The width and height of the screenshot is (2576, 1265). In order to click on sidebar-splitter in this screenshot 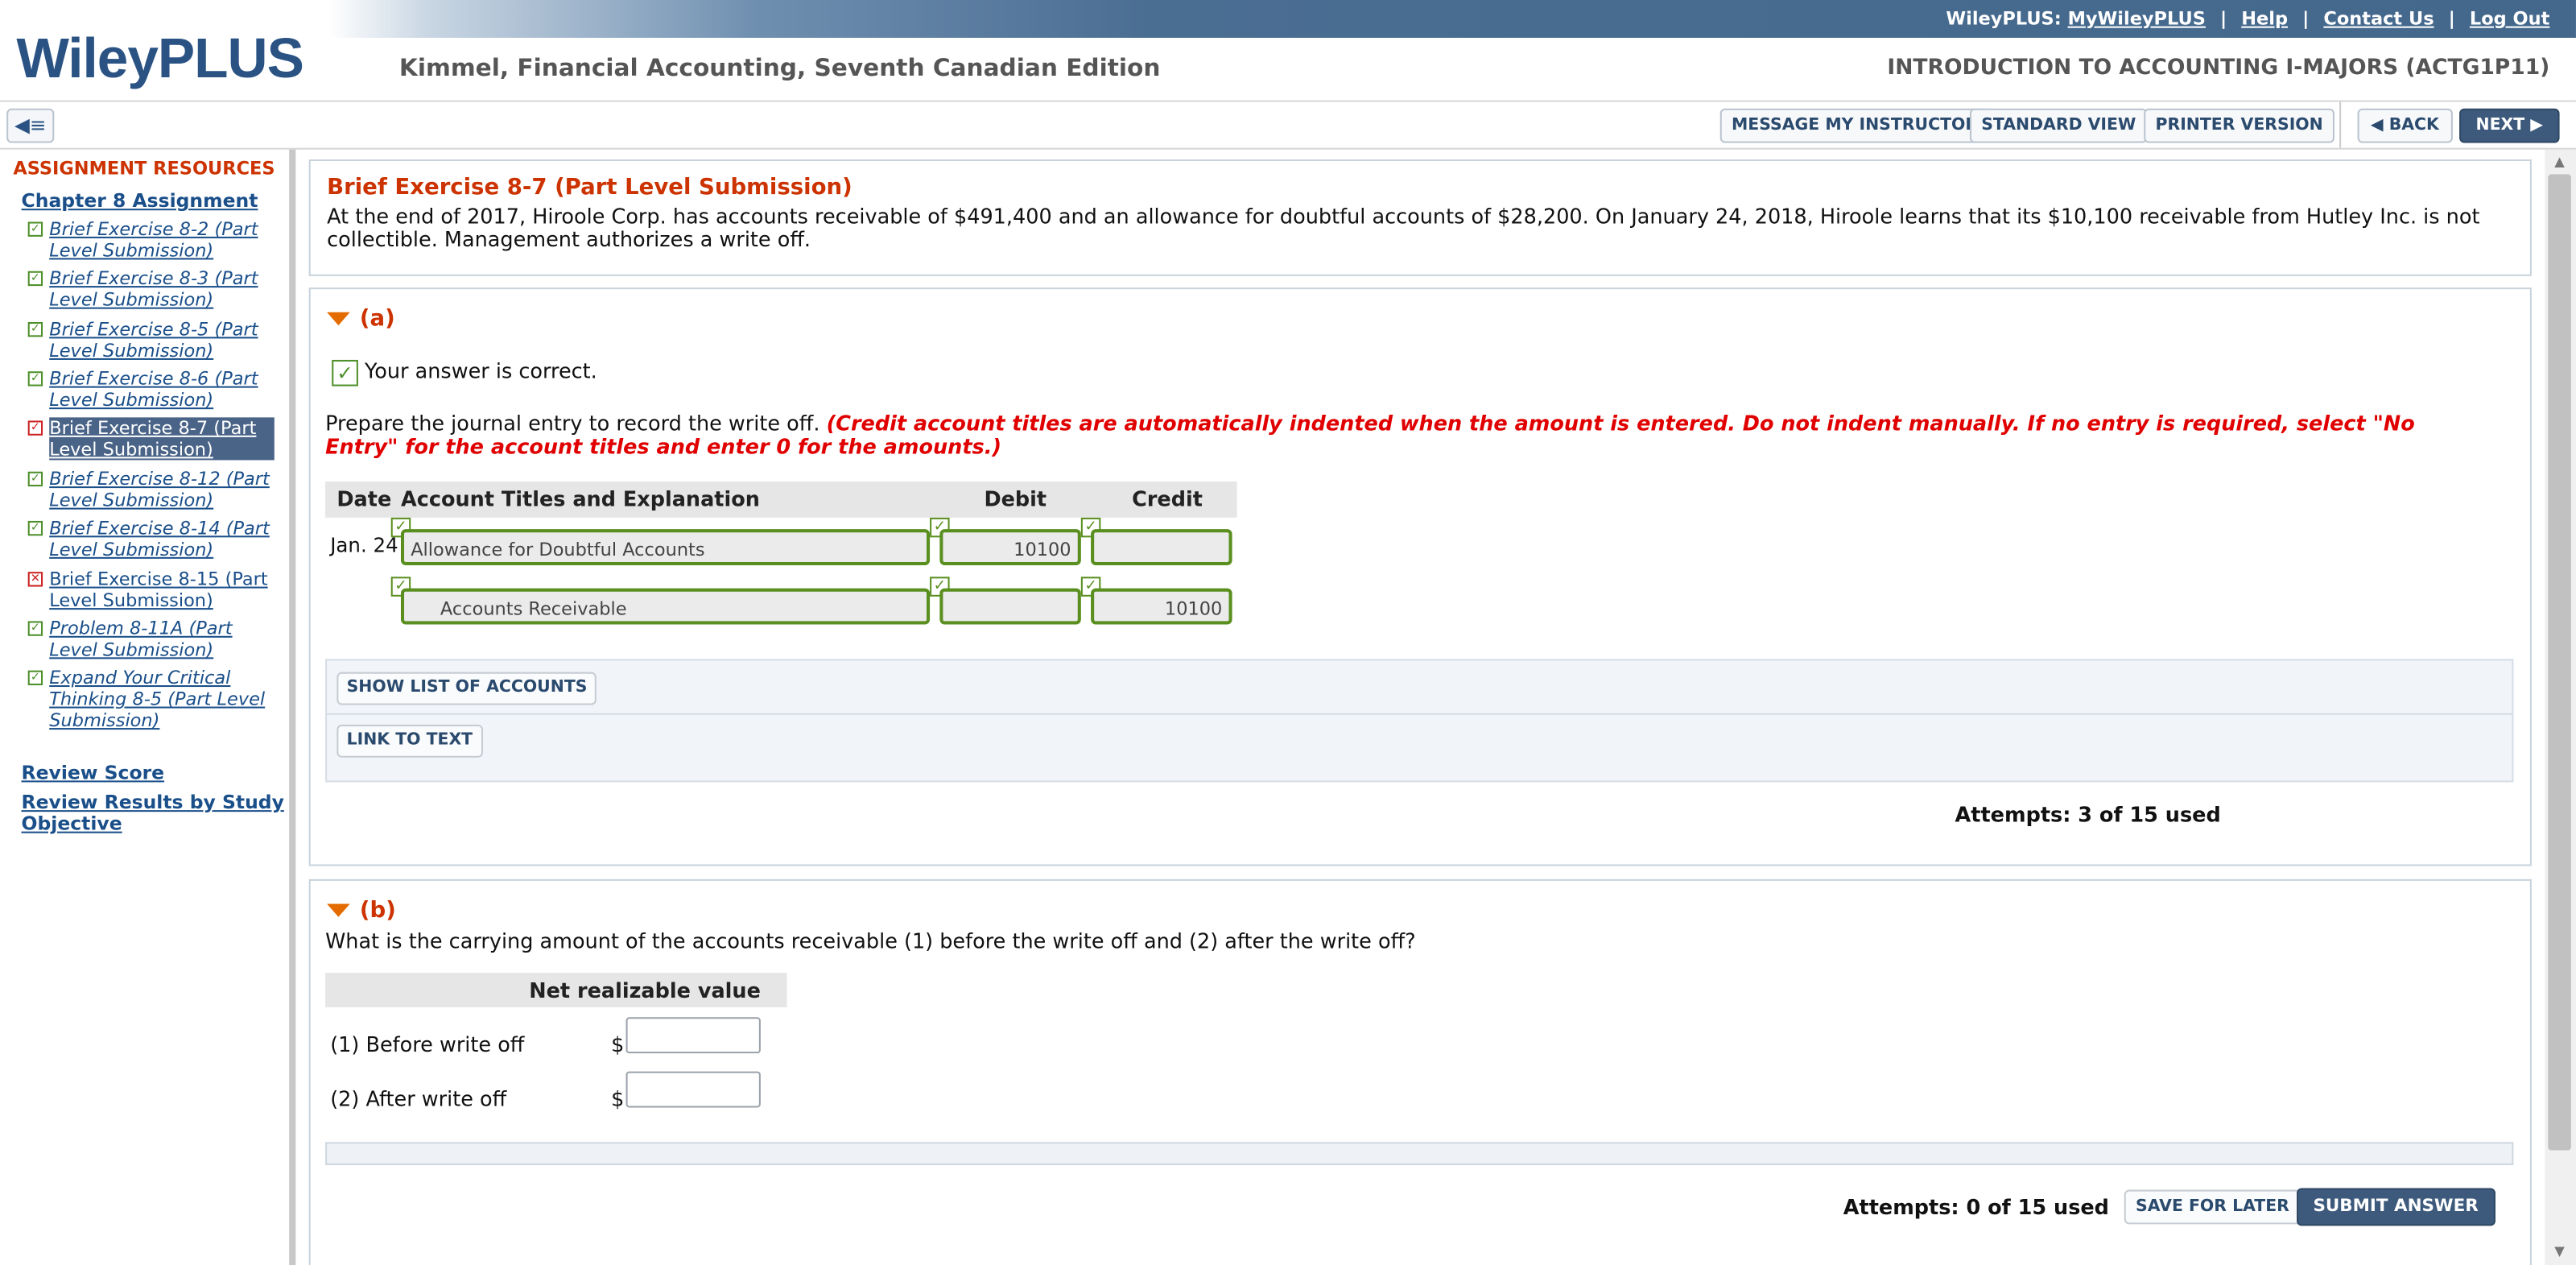, I will do `click(292, 707)`.